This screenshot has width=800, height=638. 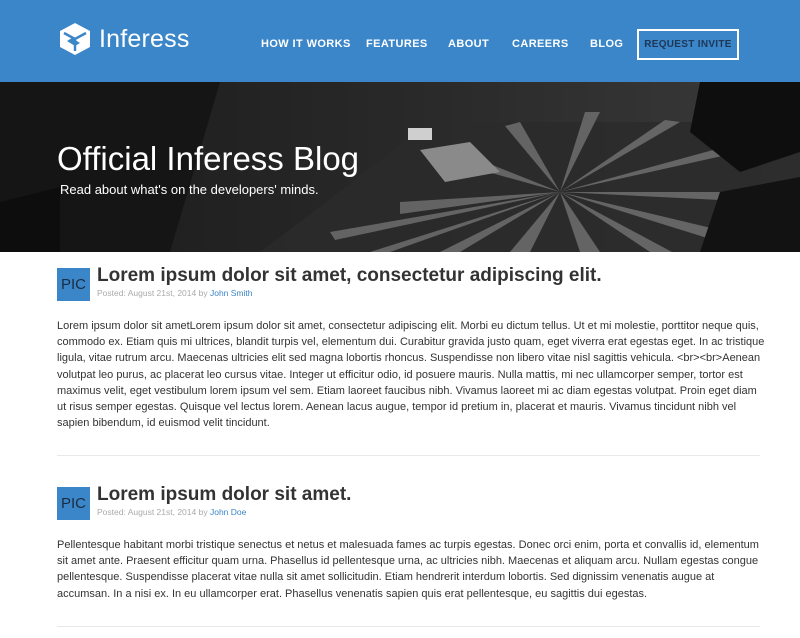 I want to click on post-title: Lorem ipsum dolor sit amet., so click(x=224, y=495).